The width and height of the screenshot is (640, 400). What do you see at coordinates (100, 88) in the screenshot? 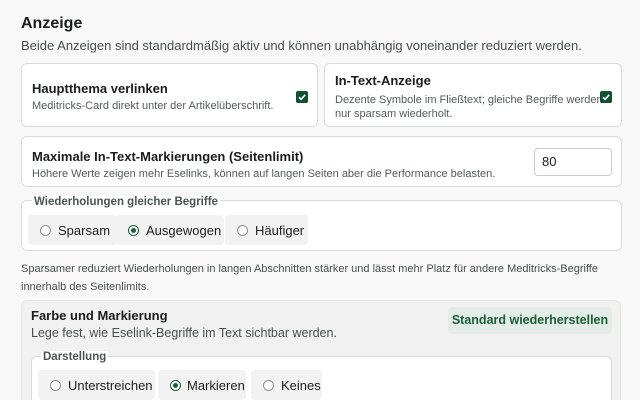
I see `main-topic-title: Hauptthema verlinken` at bounding box center [100, 88].